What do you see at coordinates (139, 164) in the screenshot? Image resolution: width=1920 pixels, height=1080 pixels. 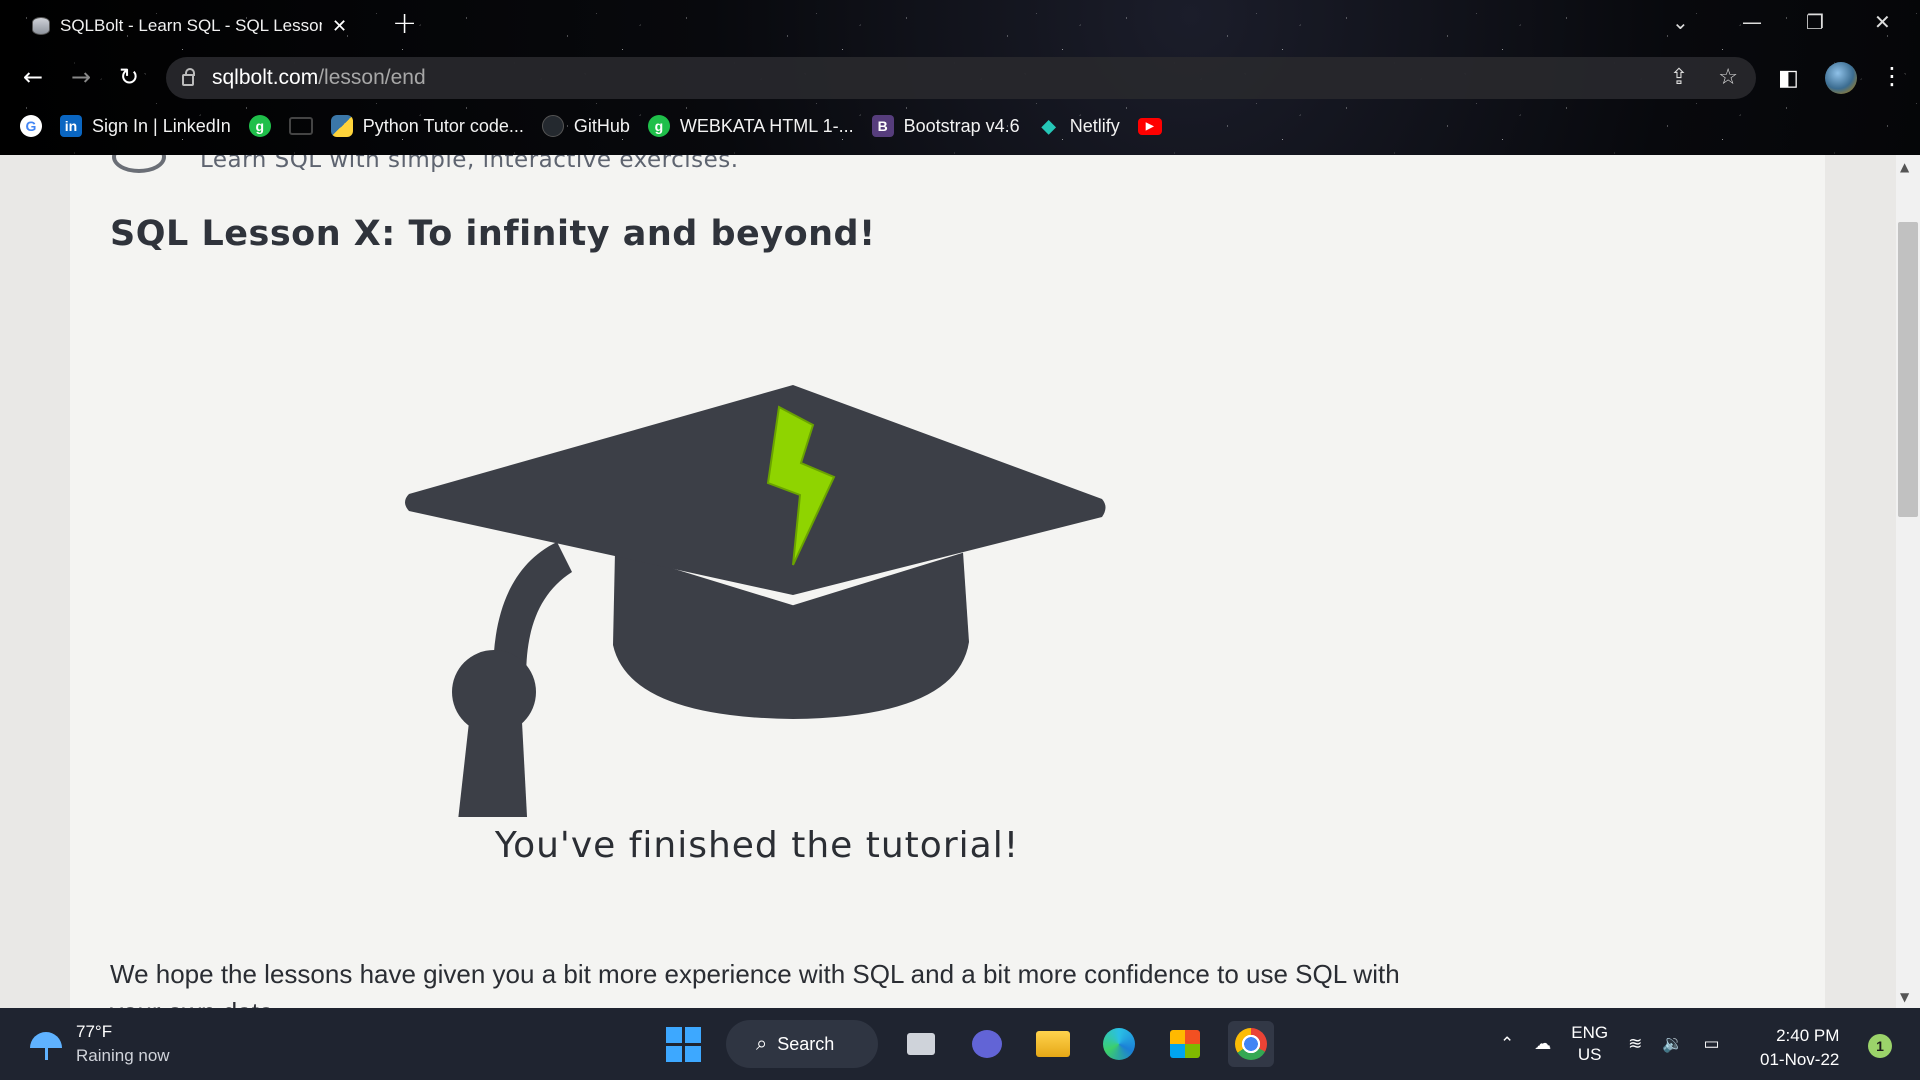 I see `sqlbolt-logo` at bounding box center [139, 164].